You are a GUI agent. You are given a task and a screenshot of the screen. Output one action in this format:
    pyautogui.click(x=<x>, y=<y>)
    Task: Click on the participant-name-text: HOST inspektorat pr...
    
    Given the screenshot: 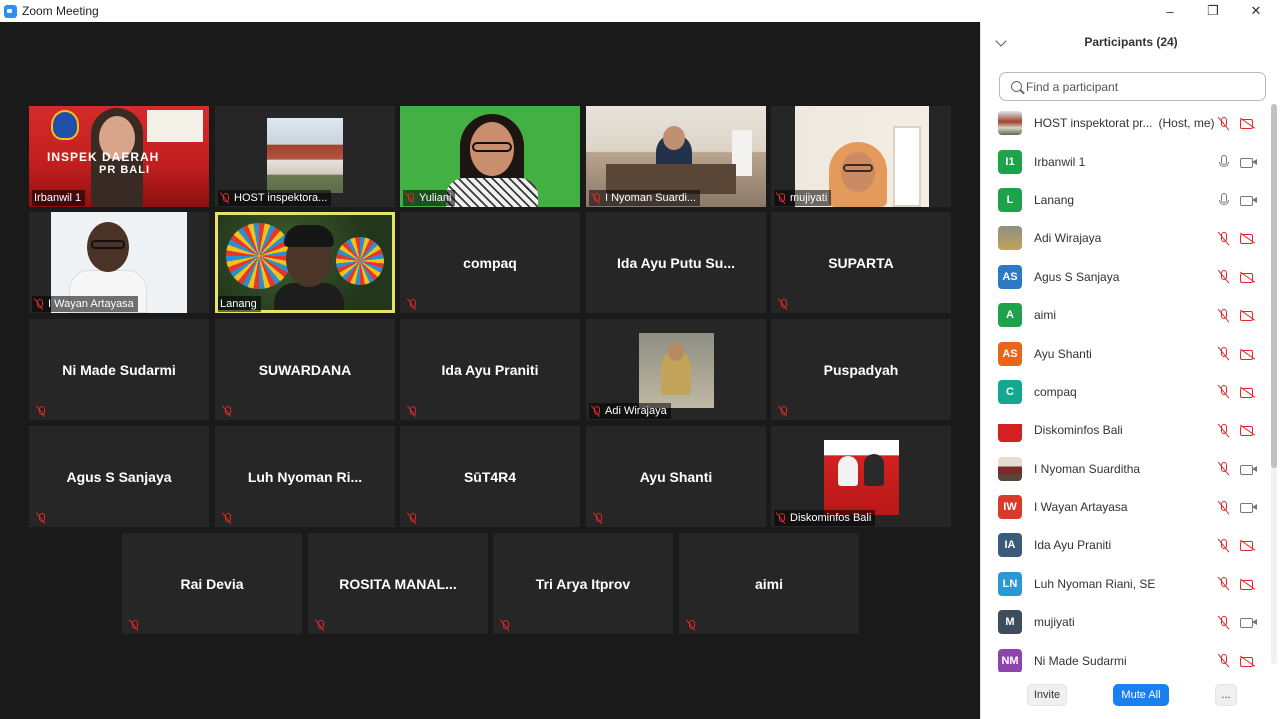 What is the action you would take?
    pyautogui.click(x=1093, y=123)
    